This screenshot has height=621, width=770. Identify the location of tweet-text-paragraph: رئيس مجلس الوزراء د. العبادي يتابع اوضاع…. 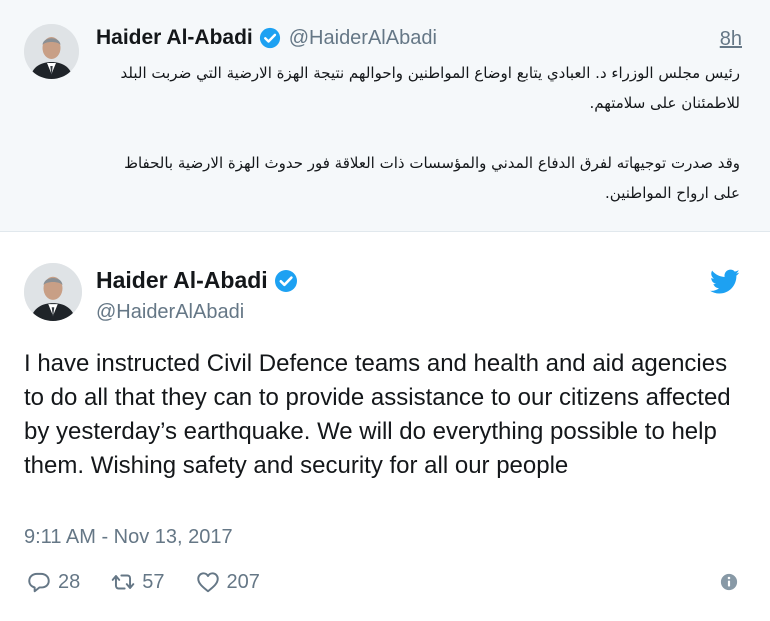
(430, 88).